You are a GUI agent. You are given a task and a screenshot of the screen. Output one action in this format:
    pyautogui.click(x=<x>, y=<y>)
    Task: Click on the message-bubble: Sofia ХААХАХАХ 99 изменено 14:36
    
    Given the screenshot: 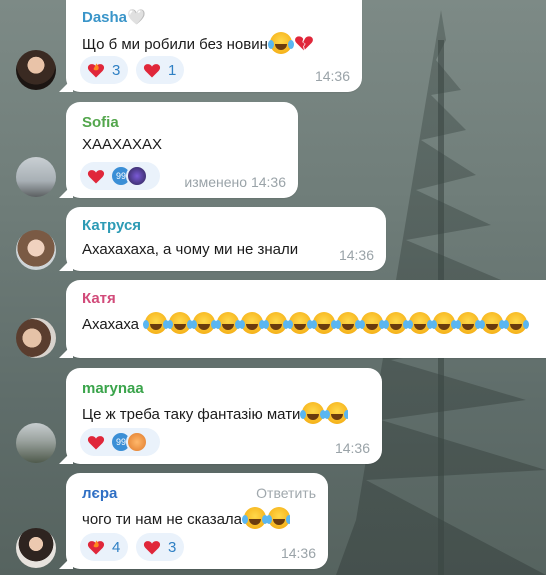 What is the action you would take?
    pyautogui.click(x=182, y=150)
    